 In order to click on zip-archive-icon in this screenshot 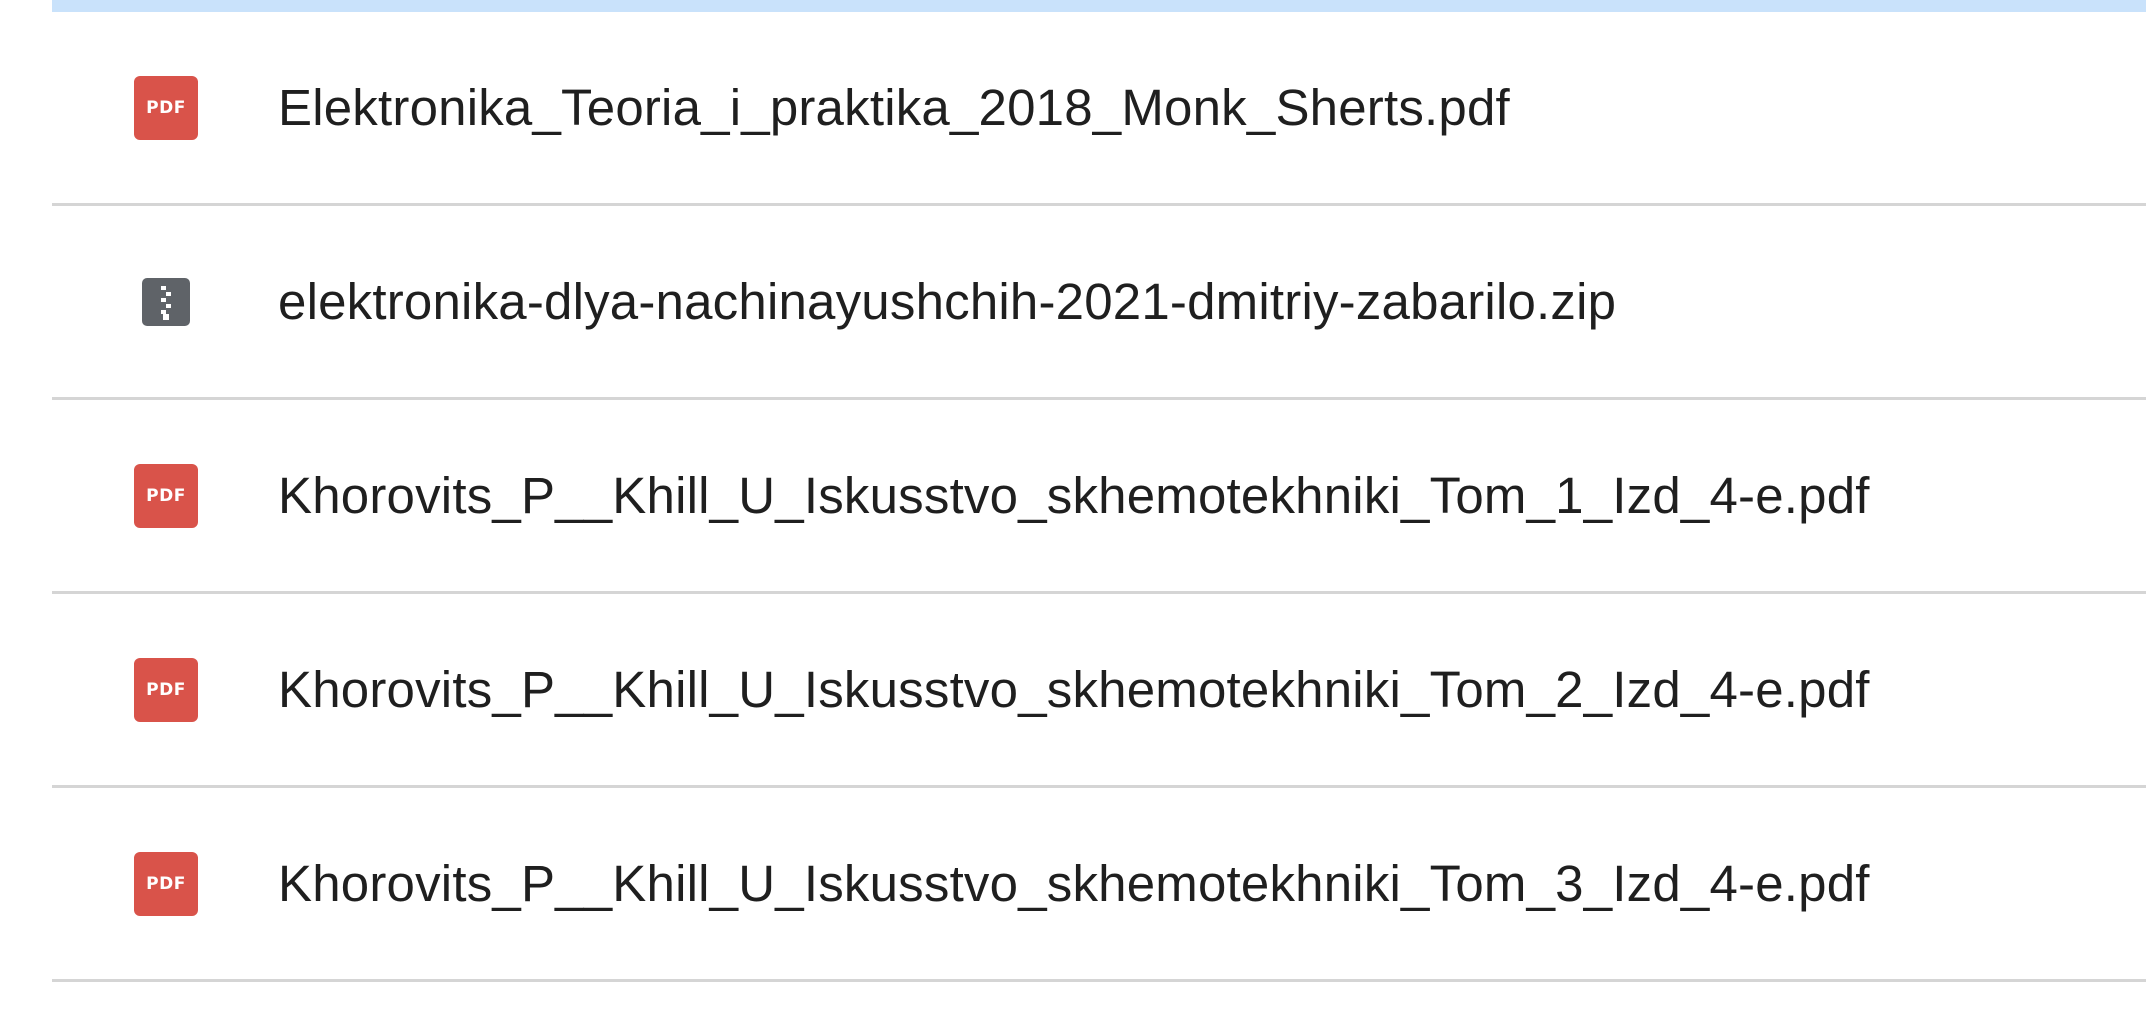, I will do `click(166, 301)`.